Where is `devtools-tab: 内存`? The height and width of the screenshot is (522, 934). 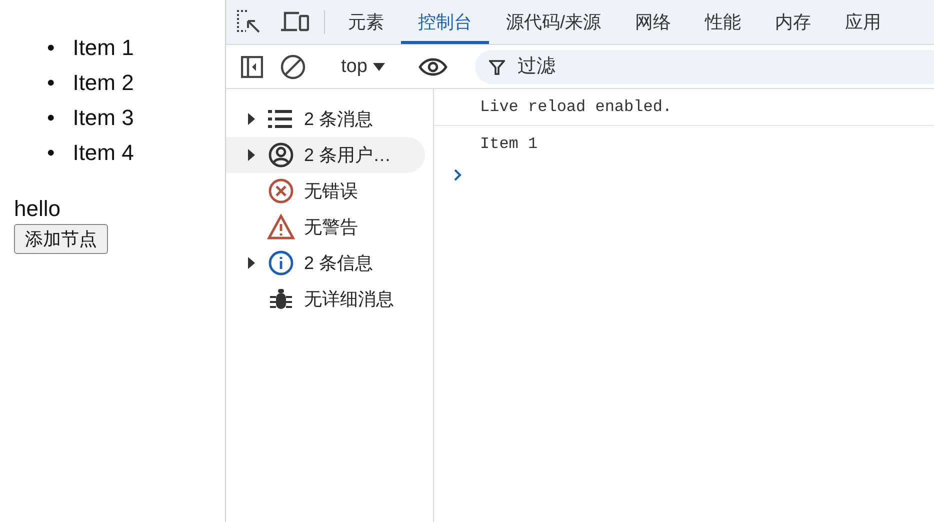 devtools-tab: 内存 is located at coordinates (793, 22).